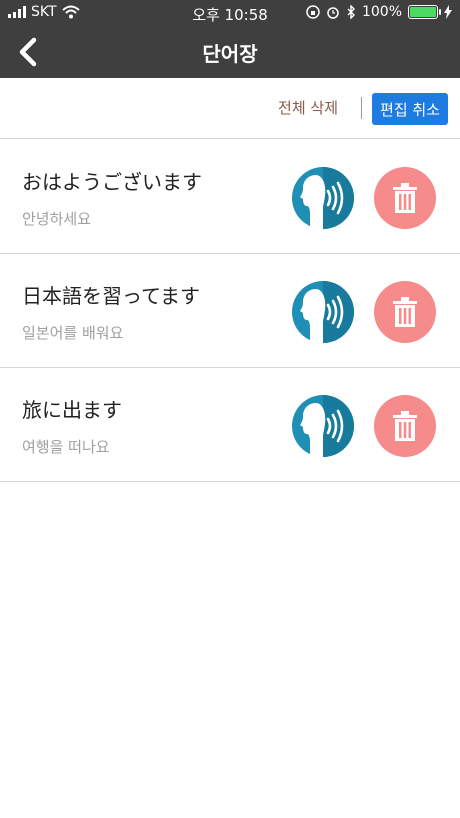  I want to click on top-bar: SKT 오후 10:58 100% 단어장, so click(230, 39).